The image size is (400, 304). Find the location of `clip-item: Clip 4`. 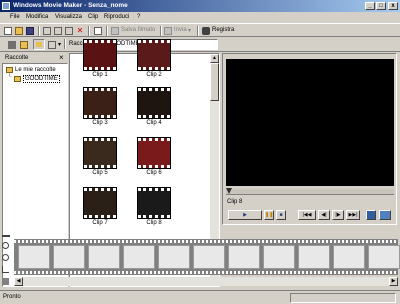

clip-item: Clip 4 is located at coordinates (154, 106).